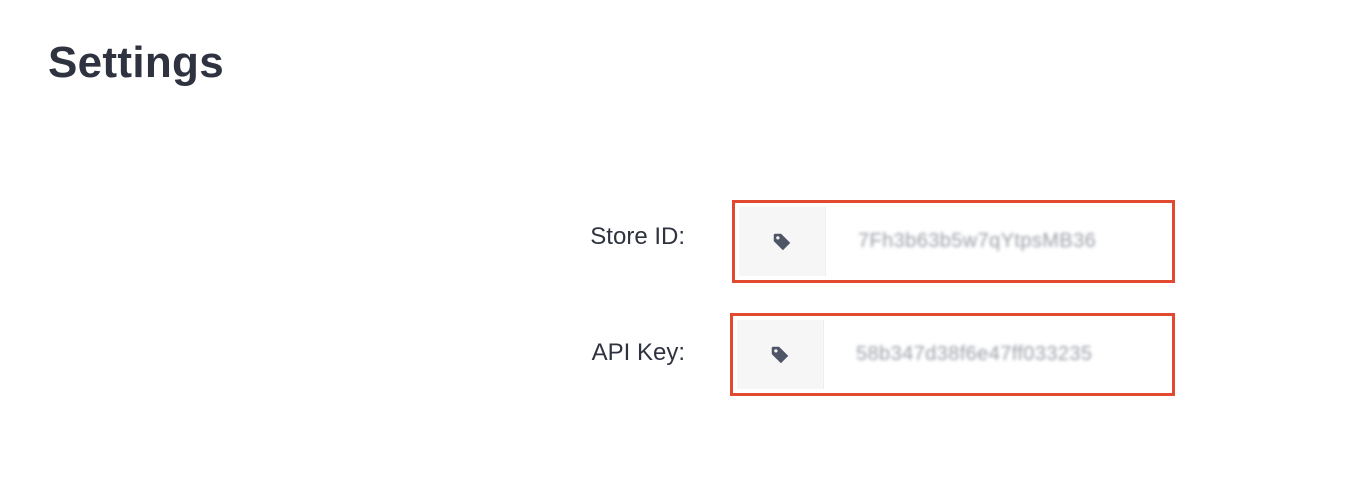 This screenshot has width=1357, height=490. I want to click on api-key-field-highlight, so click(952, 354).